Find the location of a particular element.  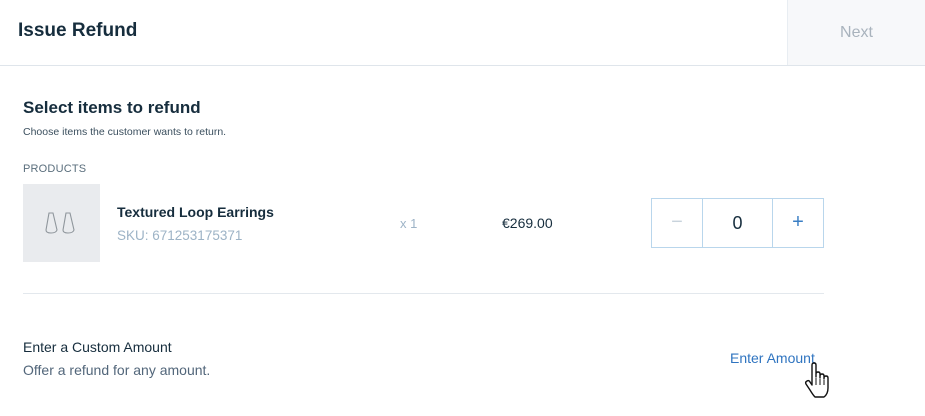

product-thumbnail is located at coordinates (61, 223).